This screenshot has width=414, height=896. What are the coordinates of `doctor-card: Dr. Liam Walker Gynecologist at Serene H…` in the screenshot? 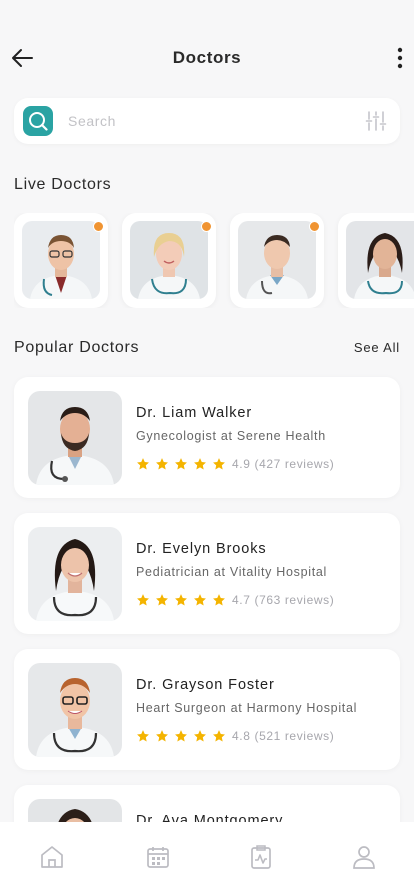 It's located at (207, 437).